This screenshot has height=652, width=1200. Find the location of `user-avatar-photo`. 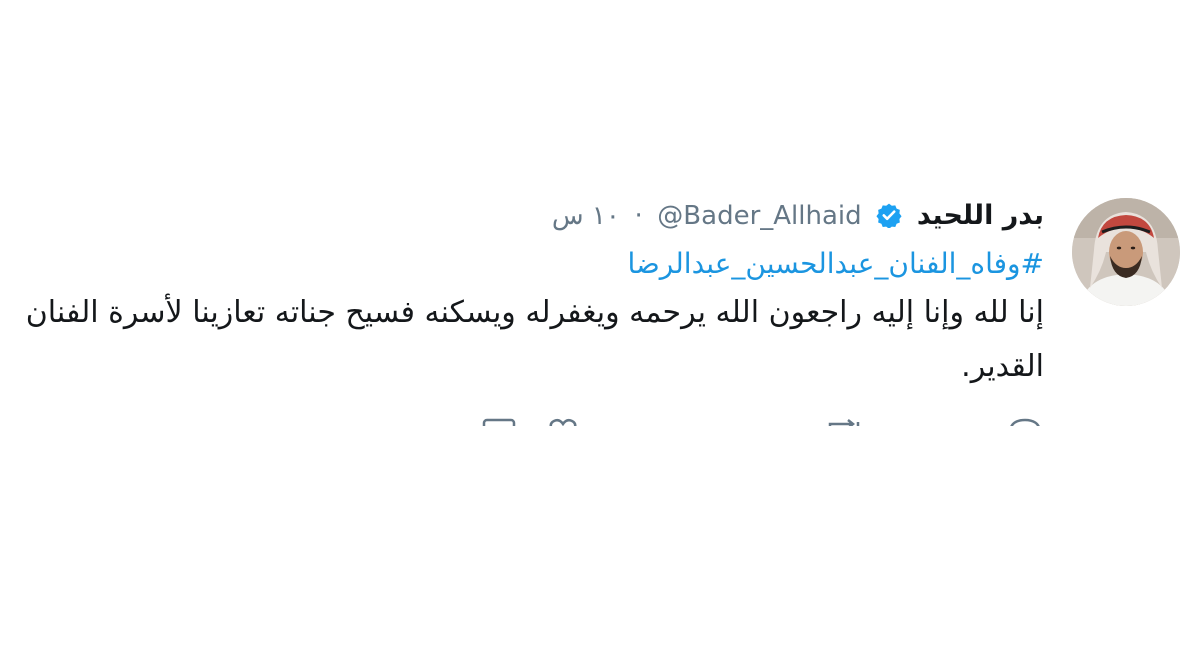

user-avatar-photo is located at coordinates (1126, 252).